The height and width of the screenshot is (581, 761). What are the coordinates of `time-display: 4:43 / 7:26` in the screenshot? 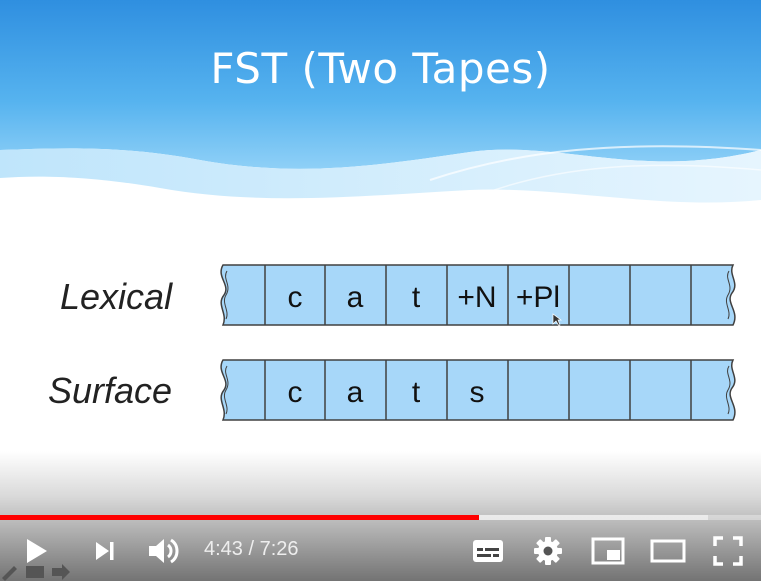 It's located at (251, 549).